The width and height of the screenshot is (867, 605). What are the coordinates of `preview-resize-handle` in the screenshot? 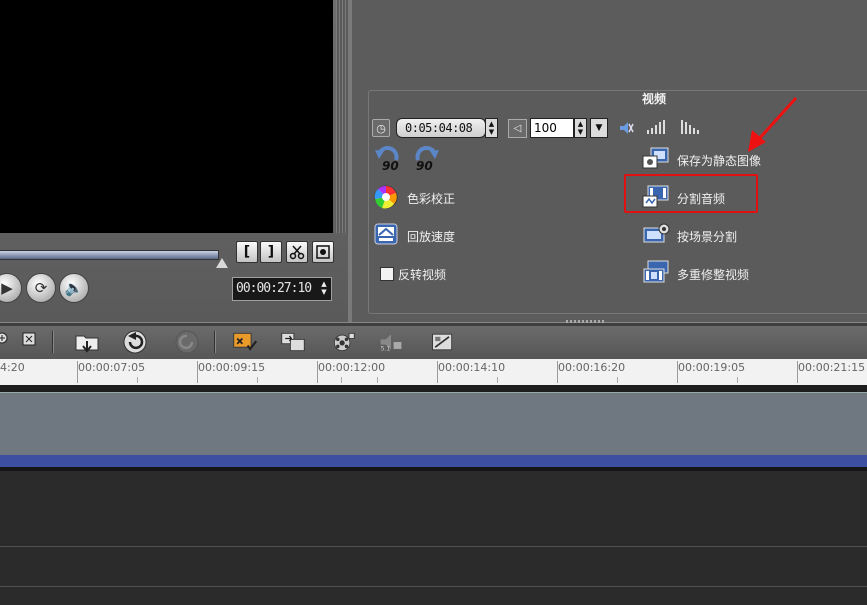 It's located at (342, 116).